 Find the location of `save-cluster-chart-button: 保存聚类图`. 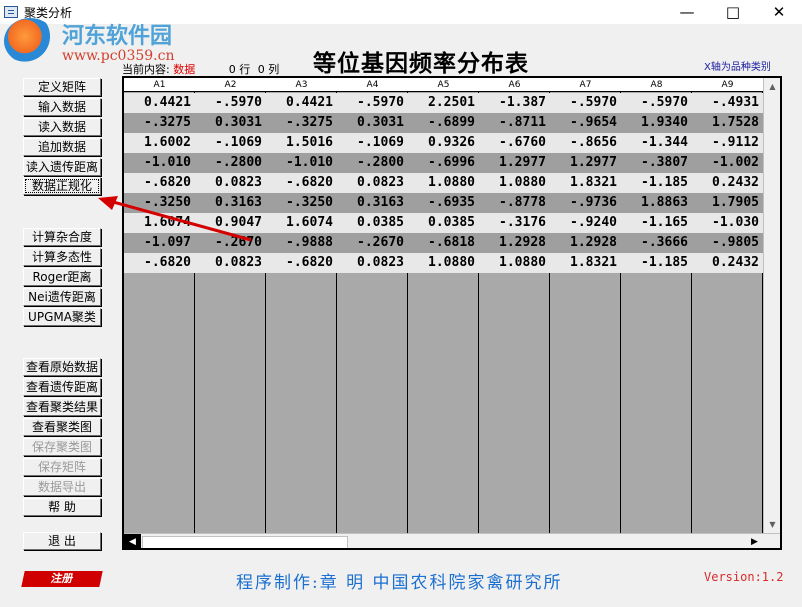

save-cluster-chart-button: 保存聚类图 is located at coordinates (62, 447).